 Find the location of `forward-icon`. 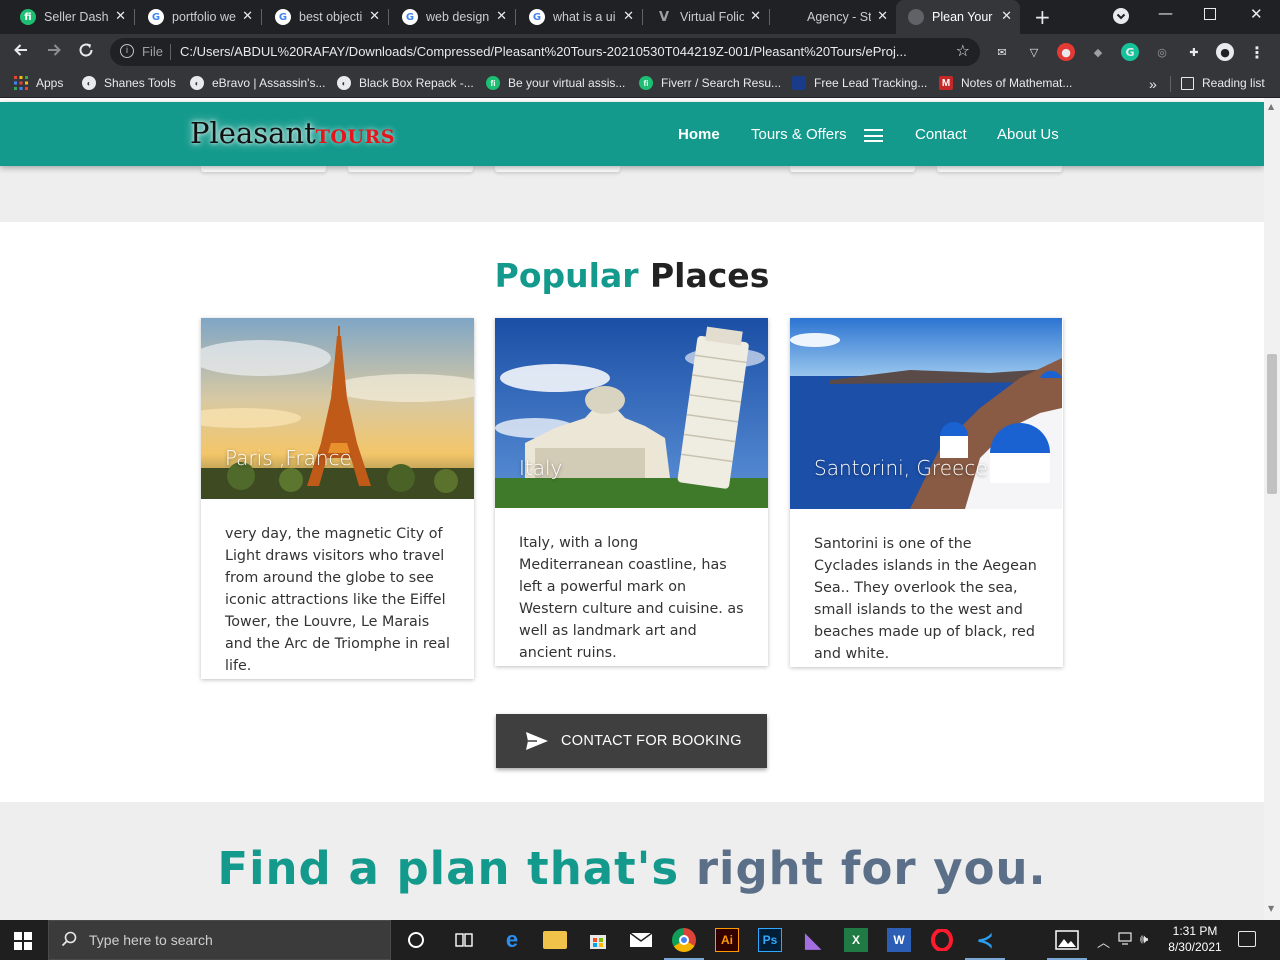

forward-icon is located at coordinates (54, 52).